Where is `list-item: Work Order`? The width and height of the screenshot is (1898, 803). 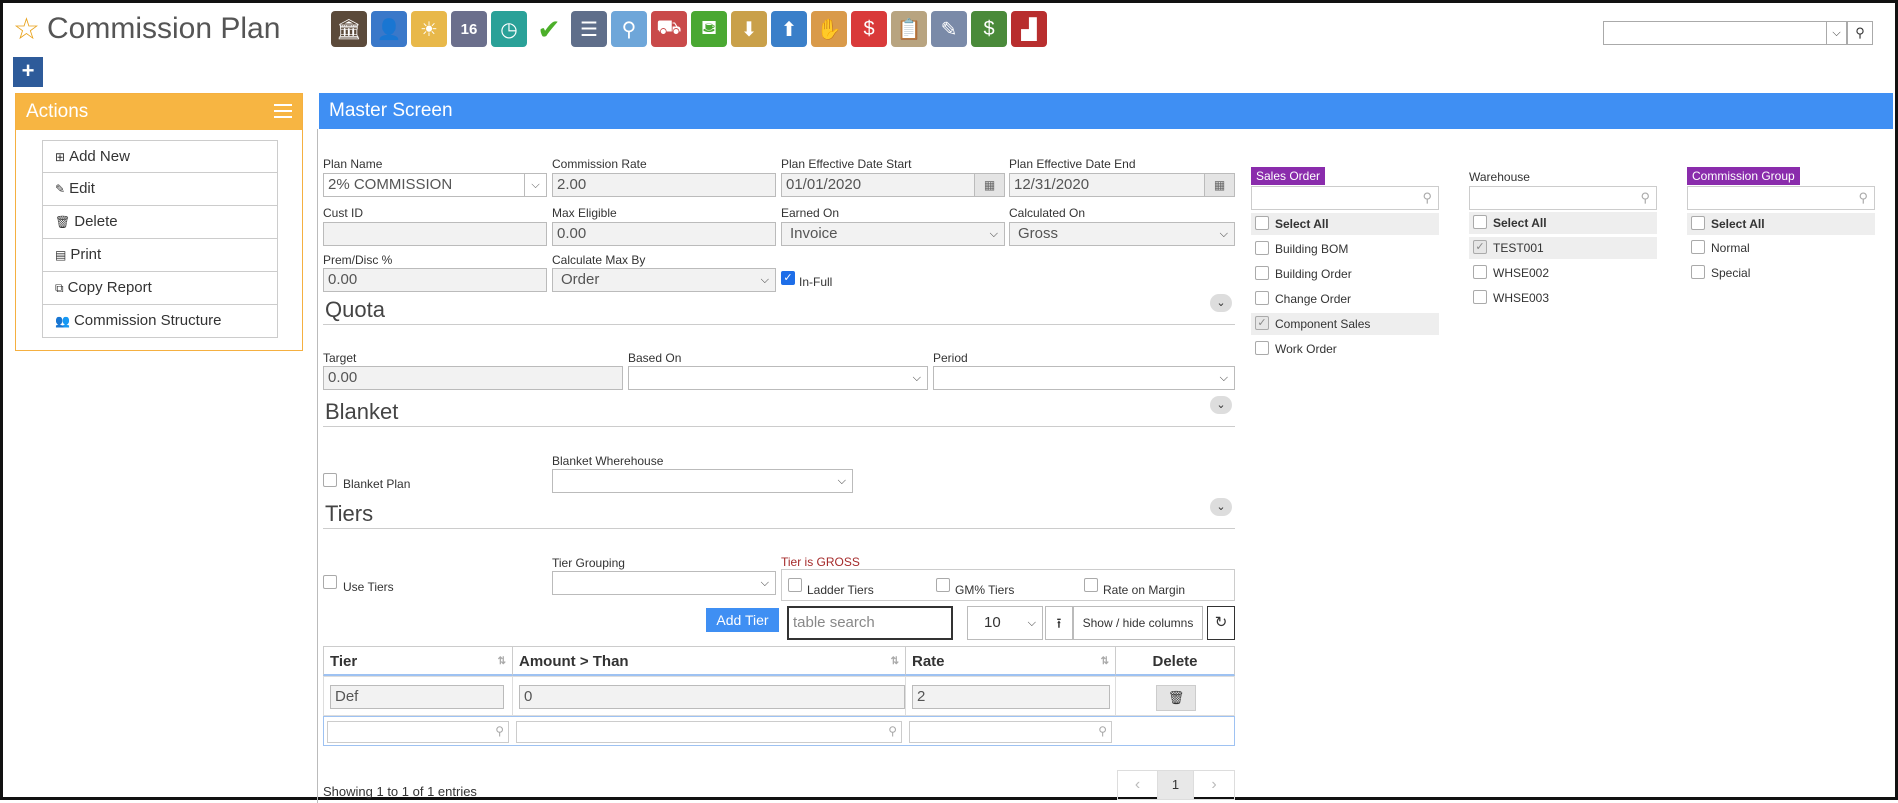 list-item: Work Order is located at coordinates (1345, 349).